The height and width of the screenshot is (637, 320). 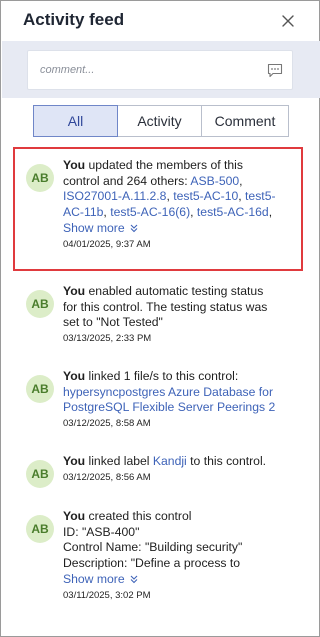 I want to click on feed-item-text: You linked label Kandji to this control., so click(x=178, y=462).